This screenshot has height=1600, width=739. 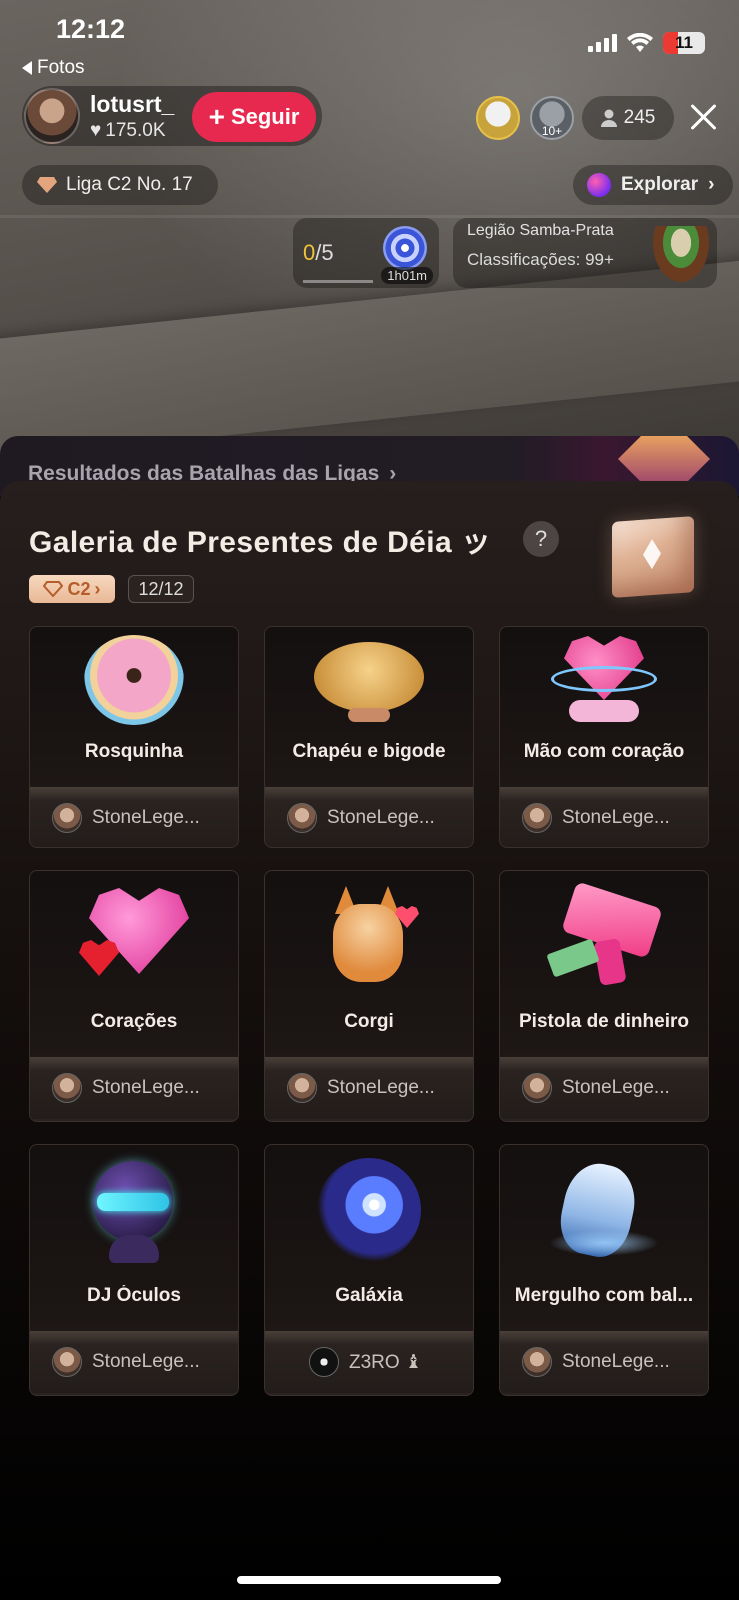 I want to click on question-icon: ?, so click(x=541, y=538).